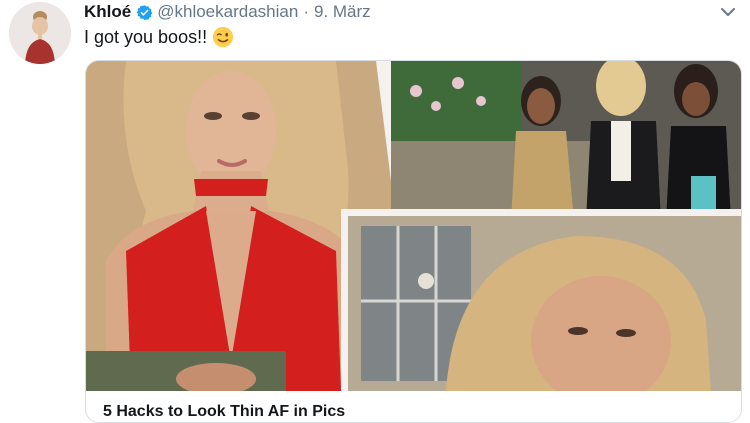  Describe the element at coordinates (342, 12) in the screenshot. I see `tweet-date: 9. März` at that location.